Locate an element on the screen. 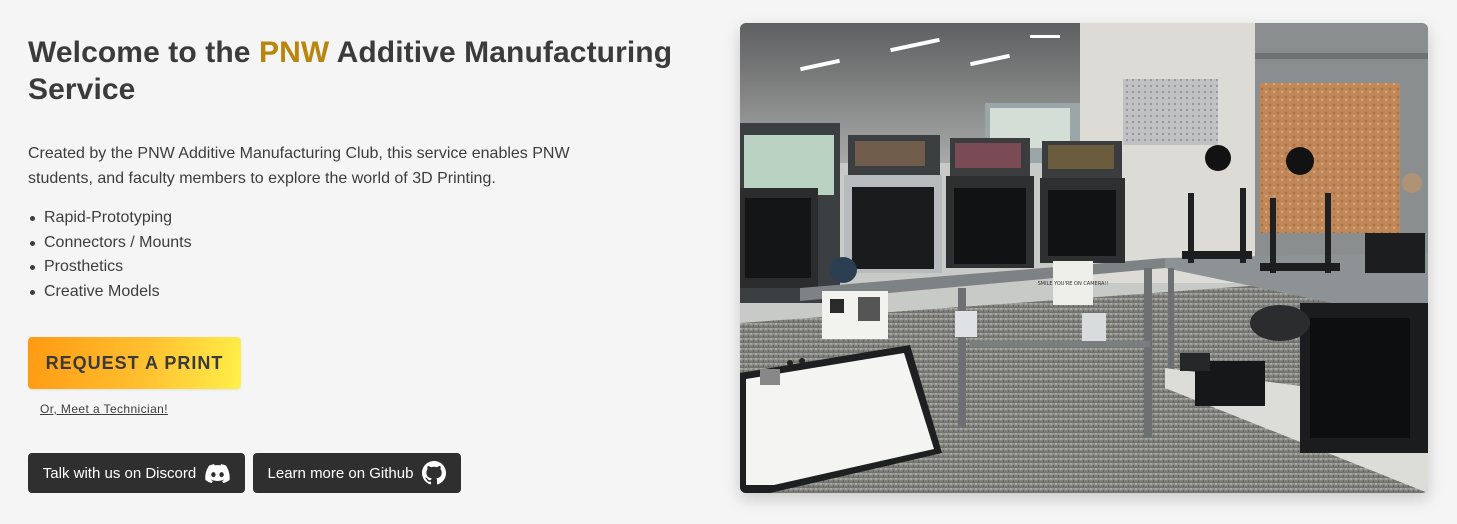 The image size is (1457, 524). title-highlight: PNW is located at coordinates (294, 52).